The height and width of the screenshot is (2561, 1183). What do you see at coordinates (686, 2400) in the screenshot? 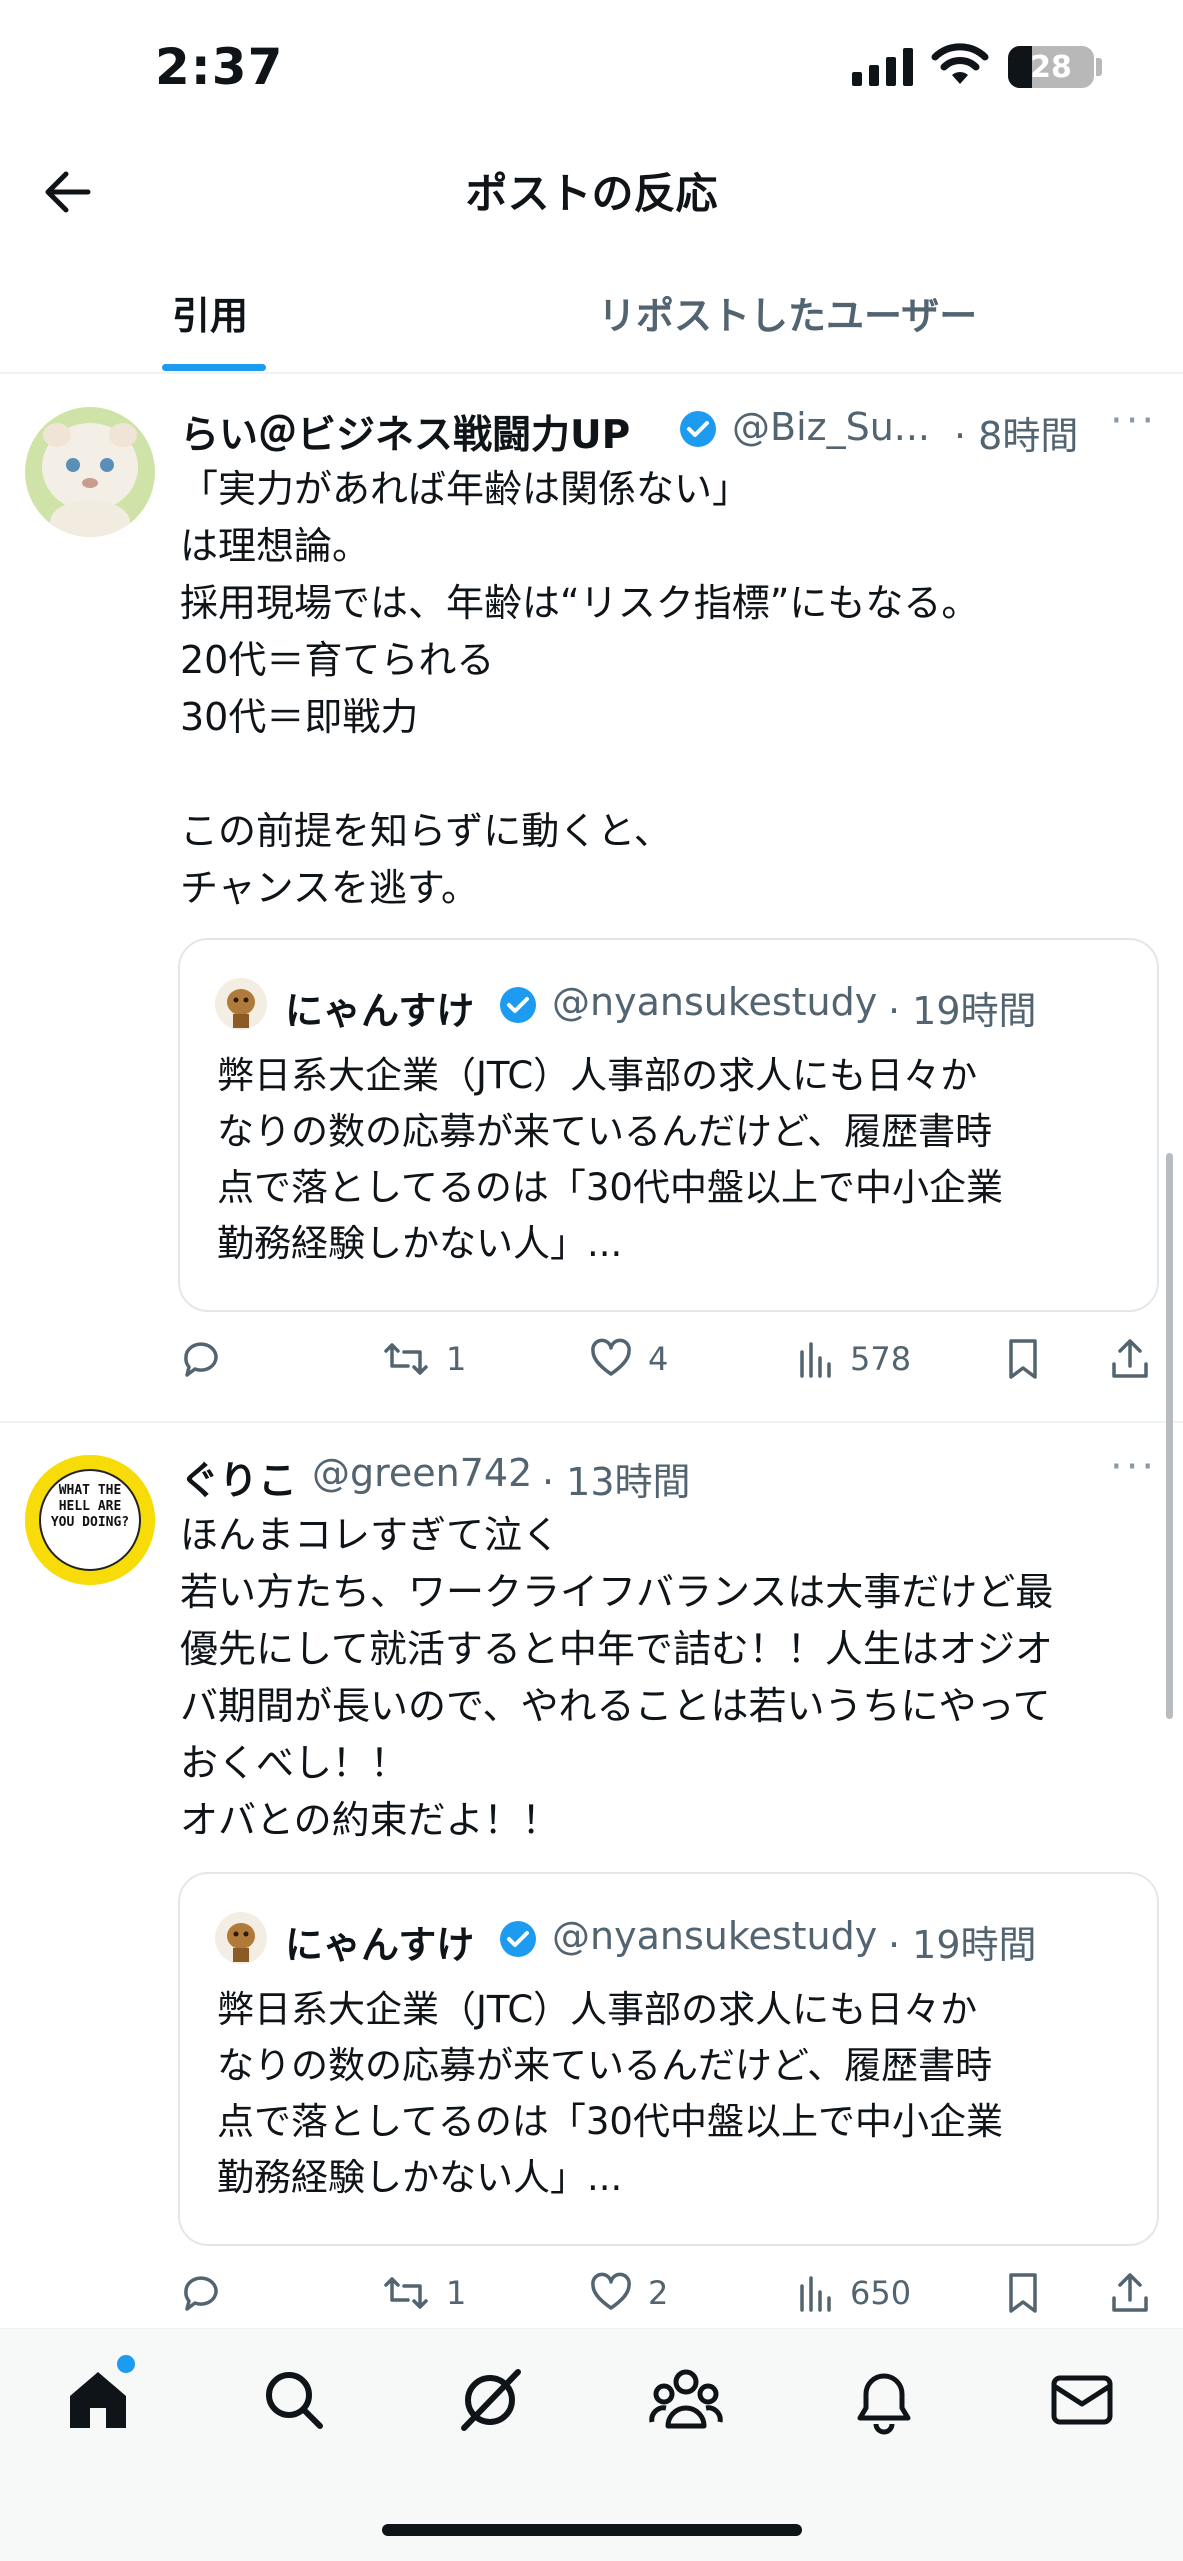
I see `communities-icon` at bounding box center [686, 2400].